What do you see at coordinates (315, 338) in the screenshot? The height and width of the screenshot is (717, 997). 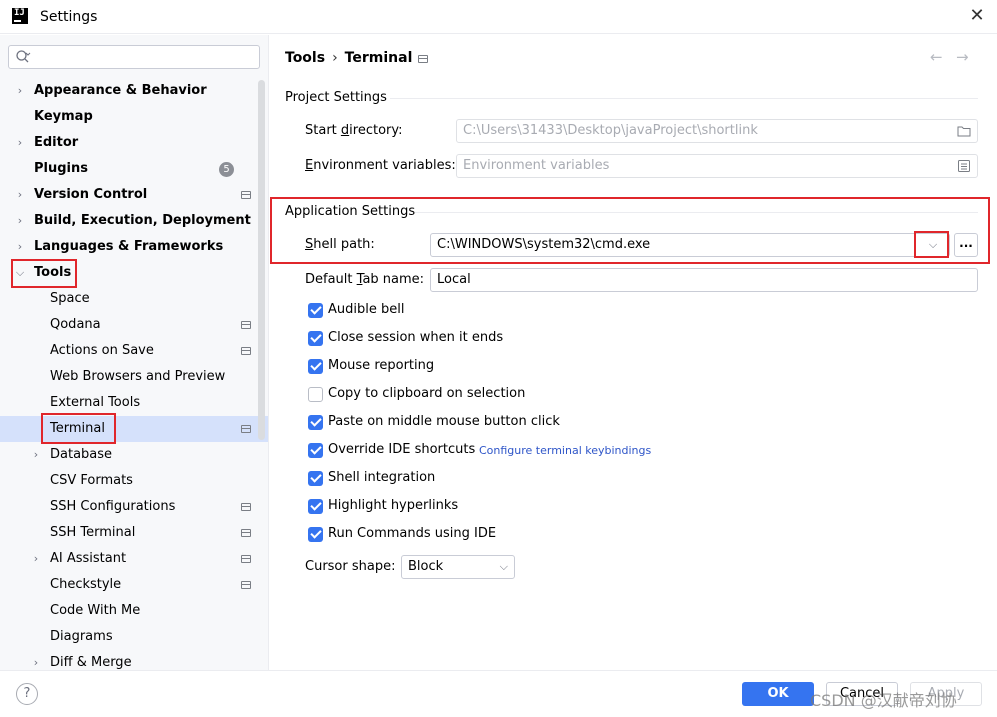 I see `close-session-when-it-ends-checkbox` at bounding box center [315, 338].